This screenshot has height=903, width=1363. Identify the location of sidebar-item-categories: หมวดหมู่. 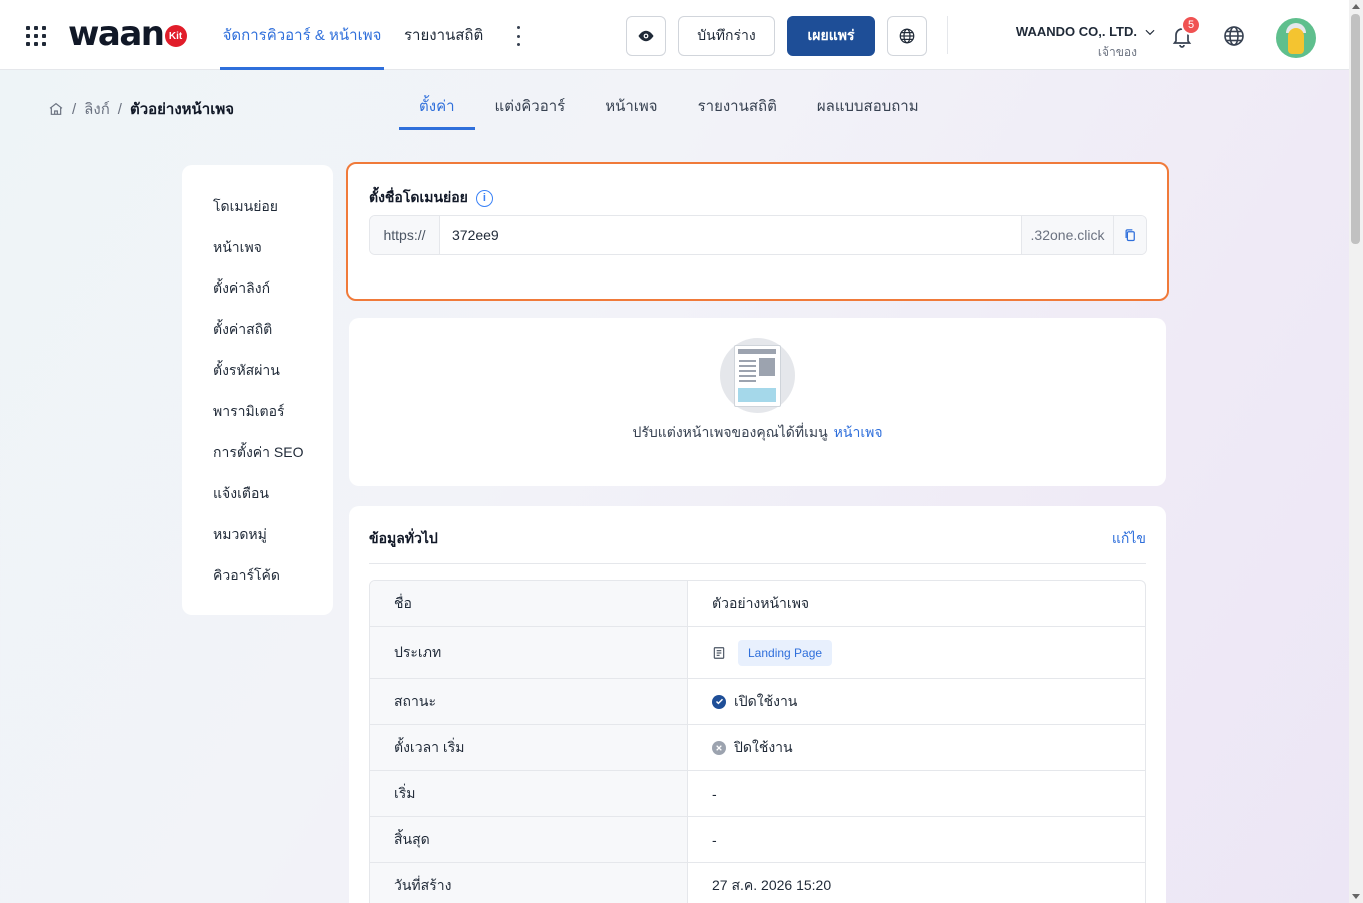
(257, 543).